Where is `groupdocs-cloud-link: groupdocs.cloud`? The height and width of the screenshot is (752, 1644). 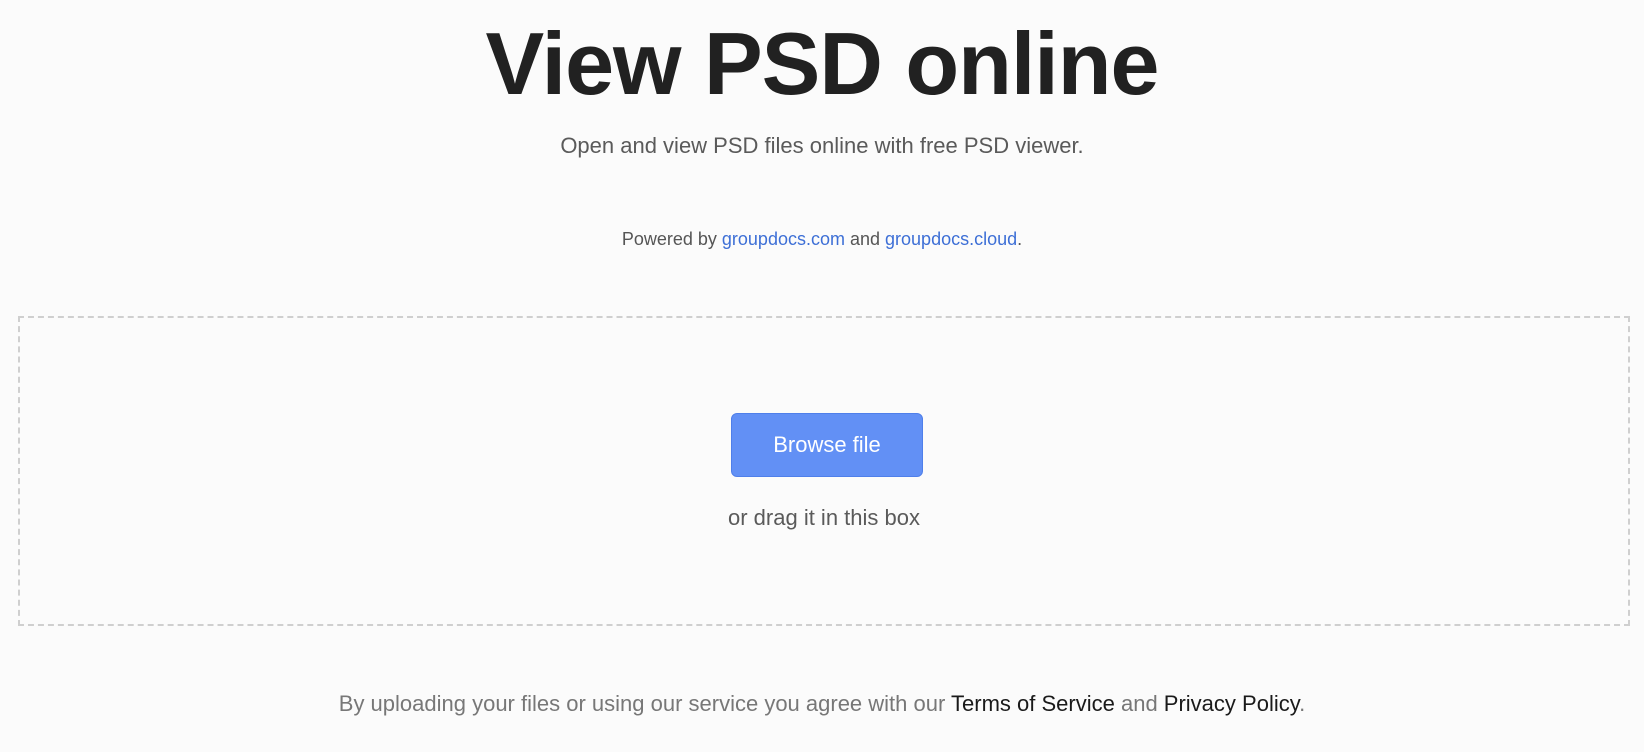
groupdocs-cloud-link: groupdocs.cloud is located at coordinates (951, 239).